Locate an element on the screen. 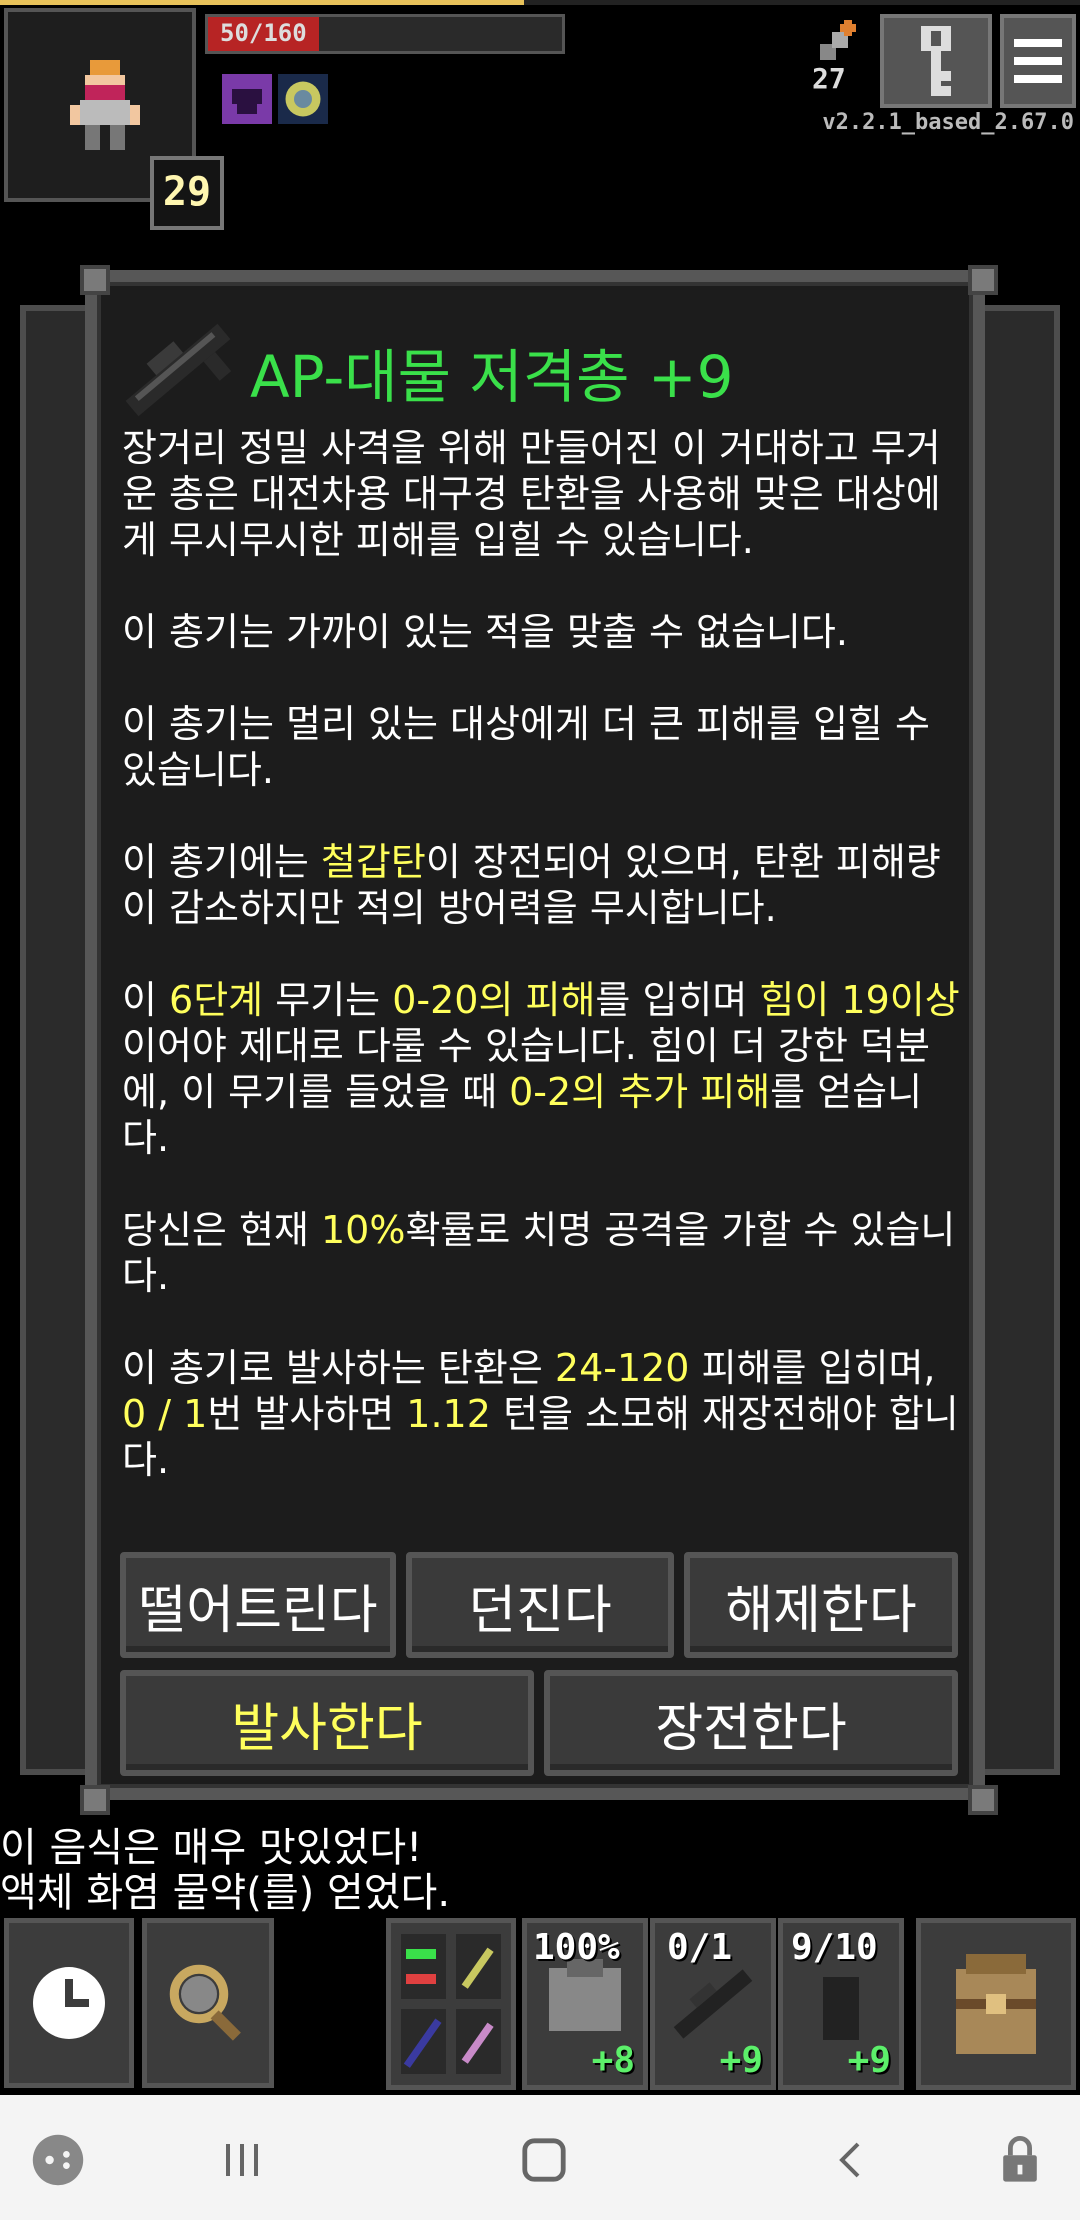 The width and height of the screenshot is (1080, 2220). gun-slot-icon is located at coordinates (713, 2004).